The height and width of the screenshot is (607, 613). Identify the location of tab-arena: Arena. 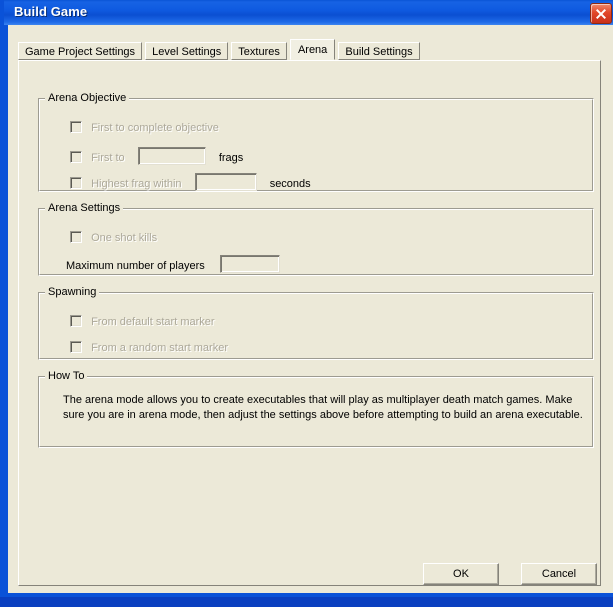
(312, 49).